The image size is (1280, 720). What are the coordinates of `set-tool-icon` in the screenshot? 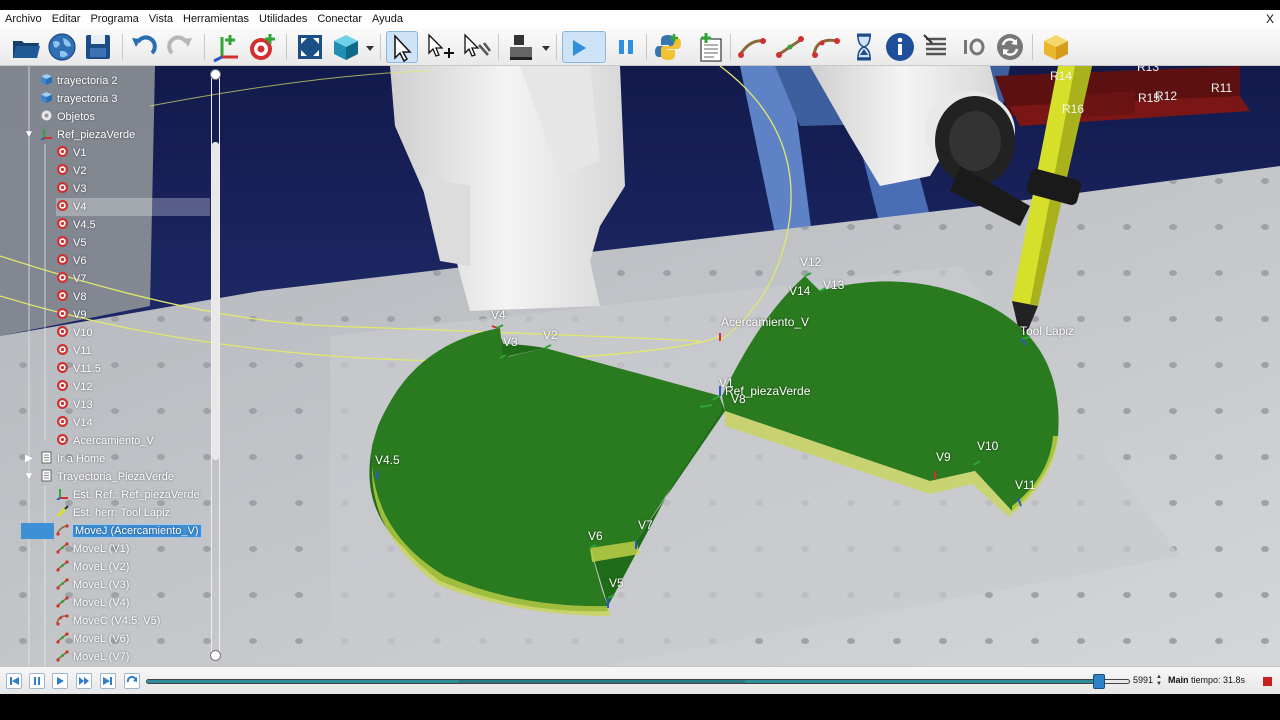 It's located at (62, 511).